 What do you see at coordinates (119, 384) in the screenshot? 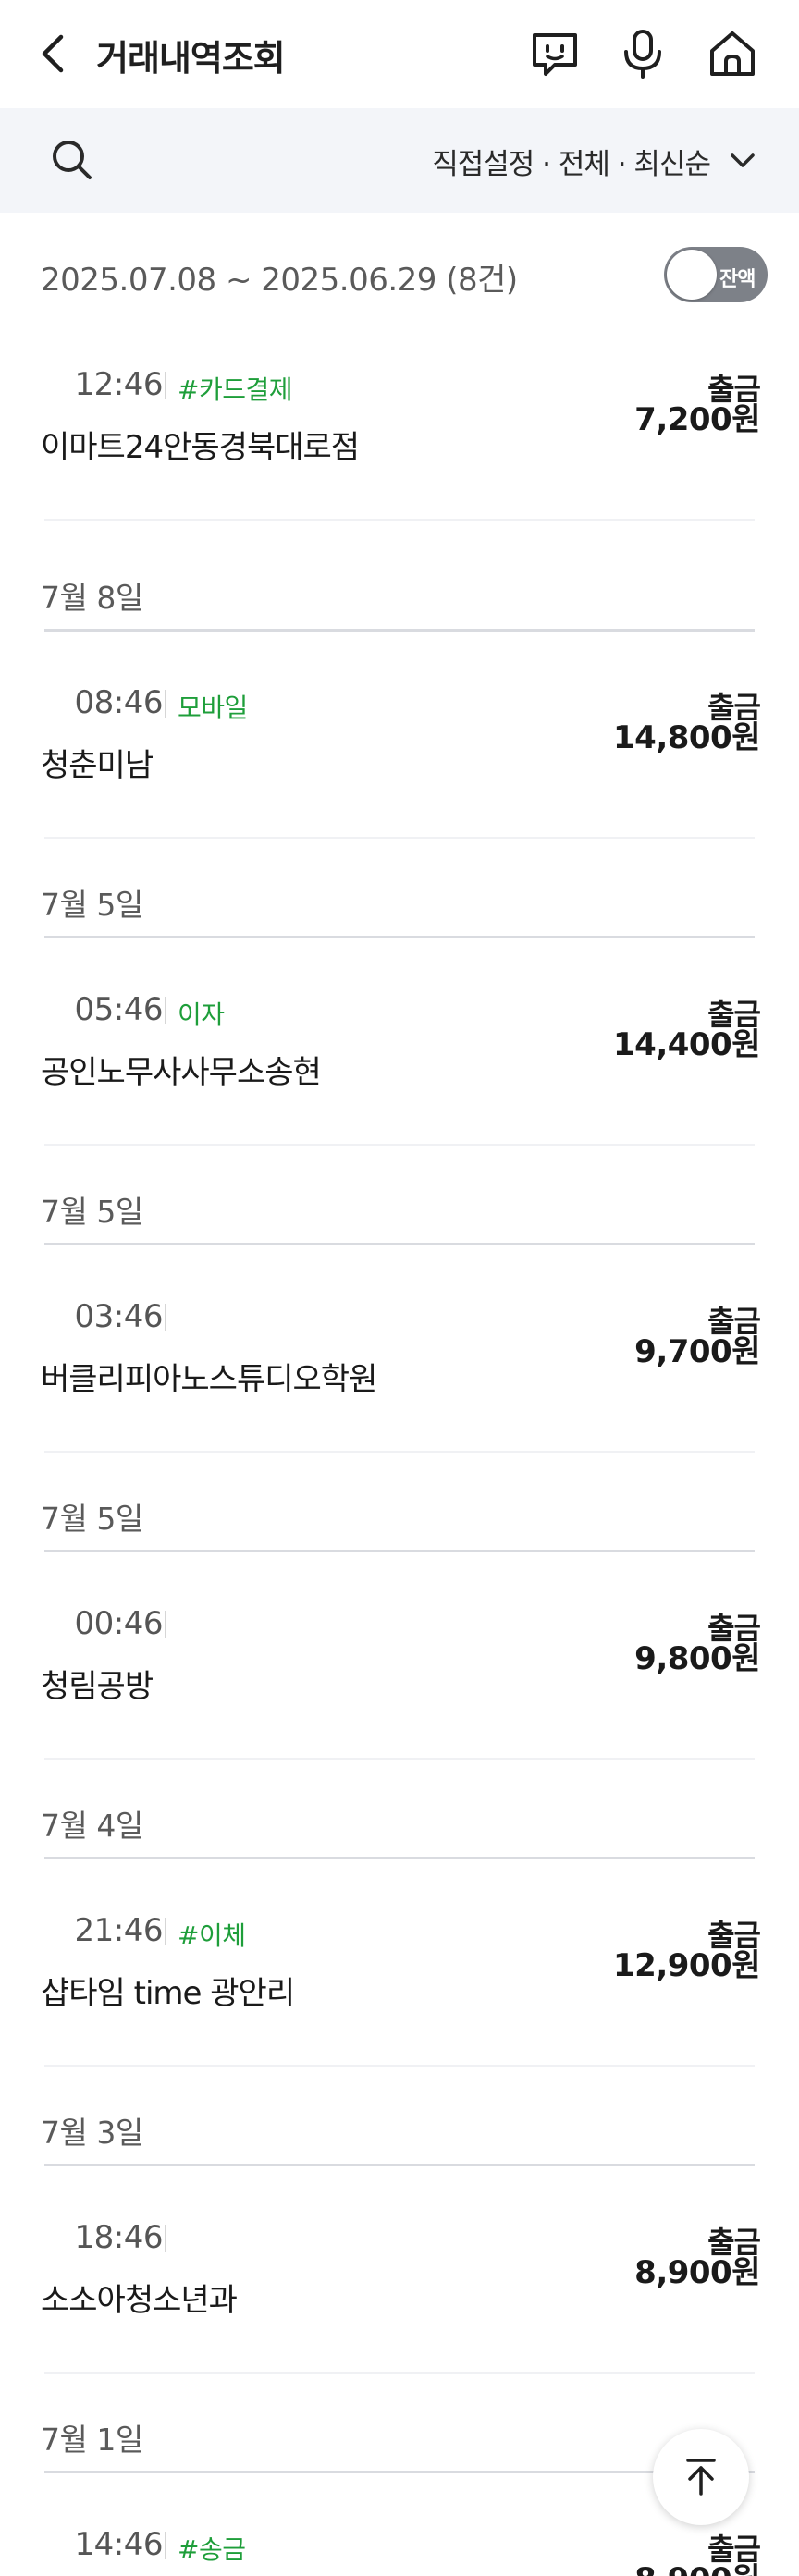
I see `transaction-time: 12:46` at bounding box center [119, 384].